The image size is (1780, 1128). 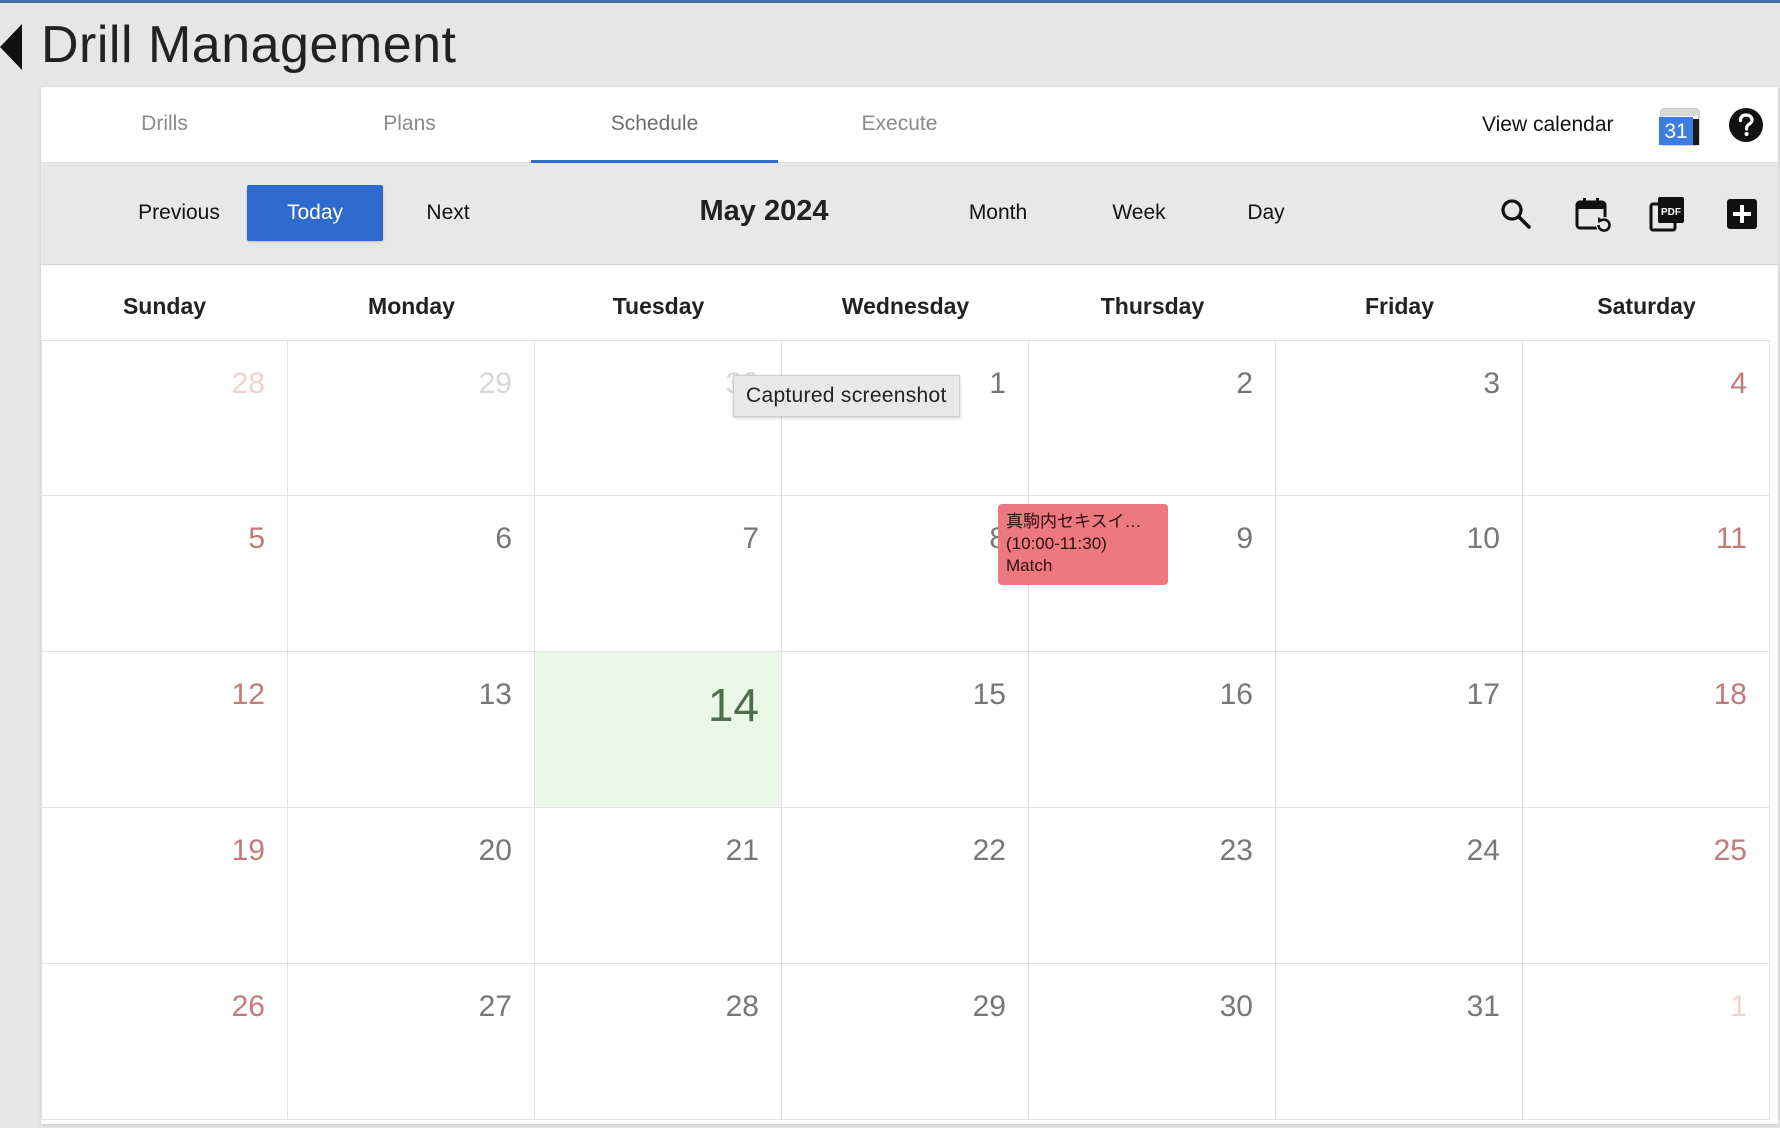 I want to click on day-cell: 26, so click(x=164, y=1042).